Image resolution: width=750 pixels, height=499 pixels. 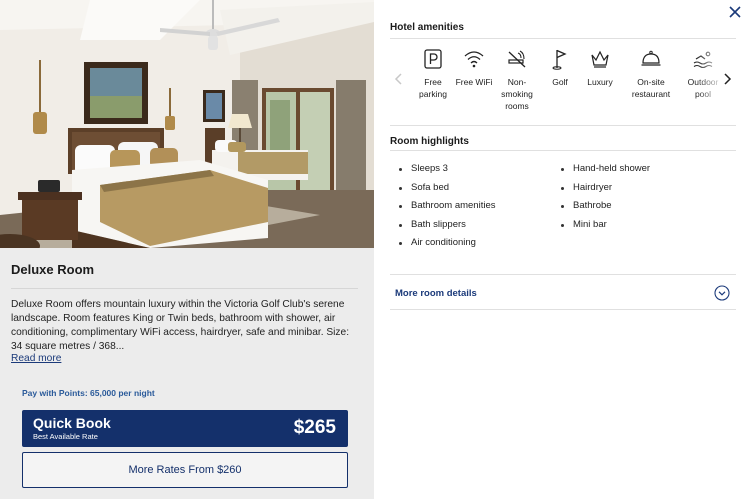 I want to click on amenity-free-wifi: Free WiFi, so click(x=474, y=68).